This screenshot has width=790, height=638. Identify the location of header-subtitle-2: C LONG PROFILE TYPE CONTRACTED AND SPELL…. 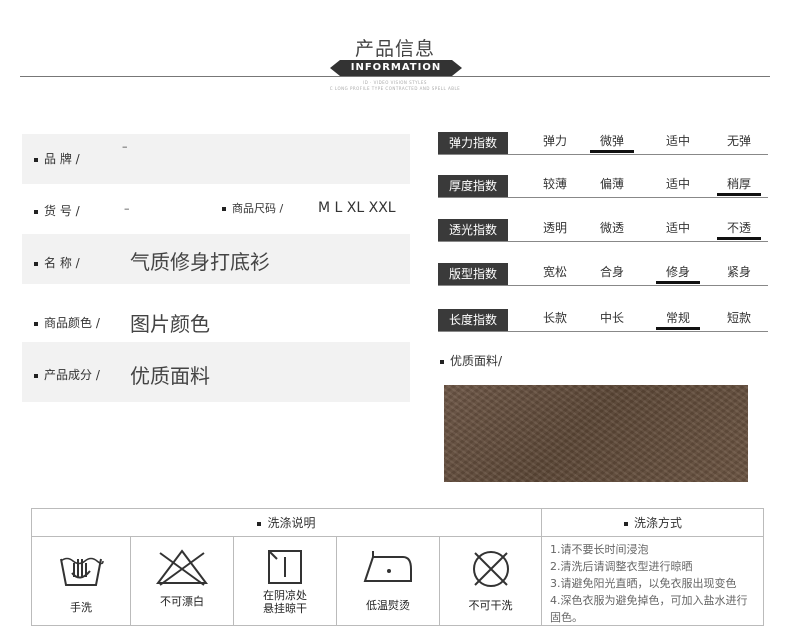
(395, 88).